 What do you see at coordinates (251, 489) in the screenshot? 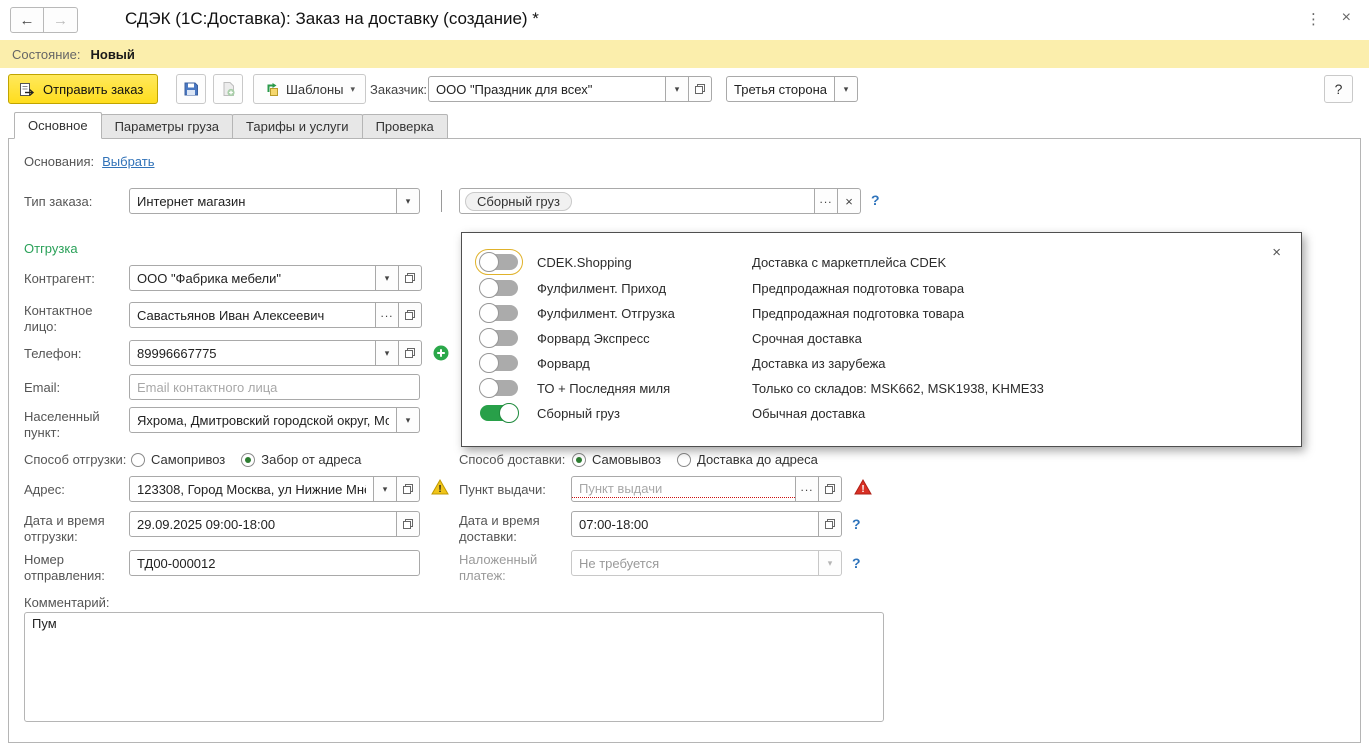
I see `address-input` at bounding box center [251, 489].